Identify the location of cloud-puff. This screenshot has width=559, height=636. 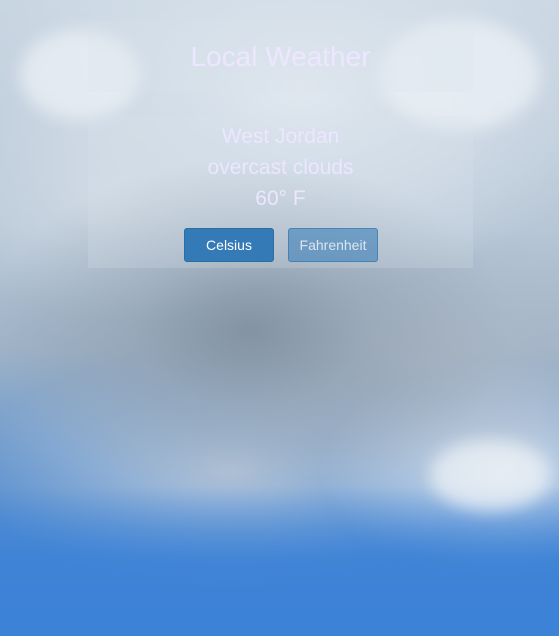
(490, 475).